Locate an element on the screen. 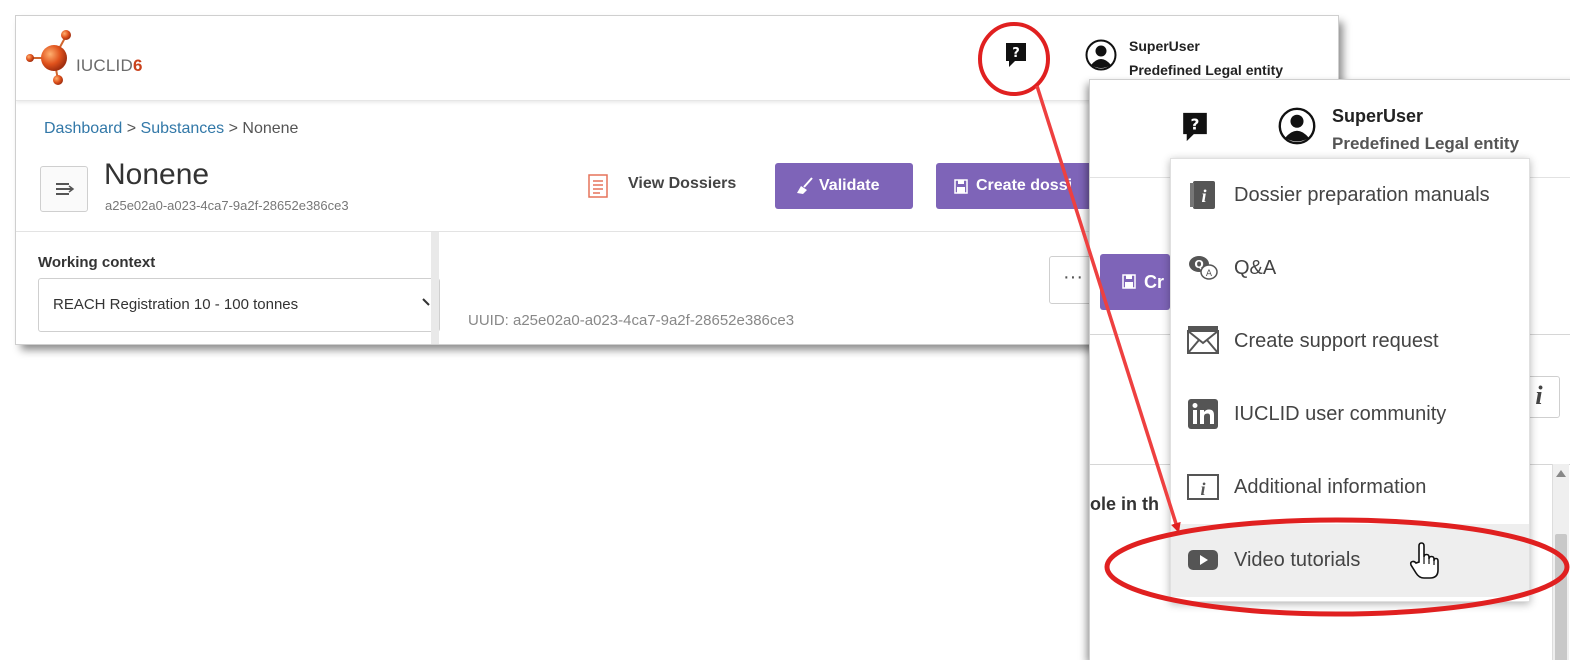 The height and width of the screenshot is (660, 1570). menu-item-label: Q&A is located at coordinates (1255, 268).